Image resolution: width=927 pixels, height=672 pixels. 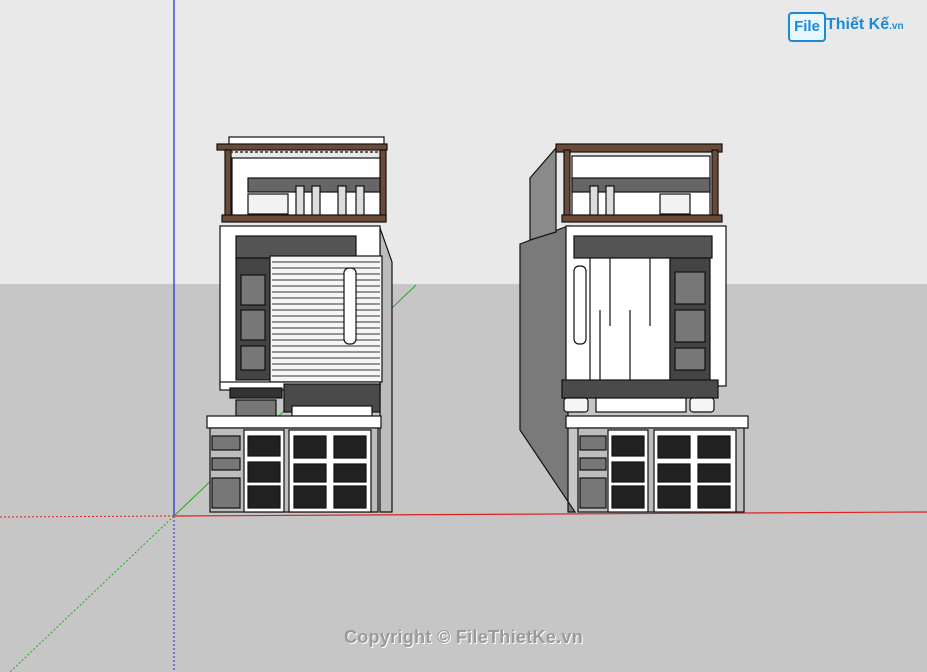 I want to click on brand-logo: File Thiết Kế.vn, so click(x=846, y=27).